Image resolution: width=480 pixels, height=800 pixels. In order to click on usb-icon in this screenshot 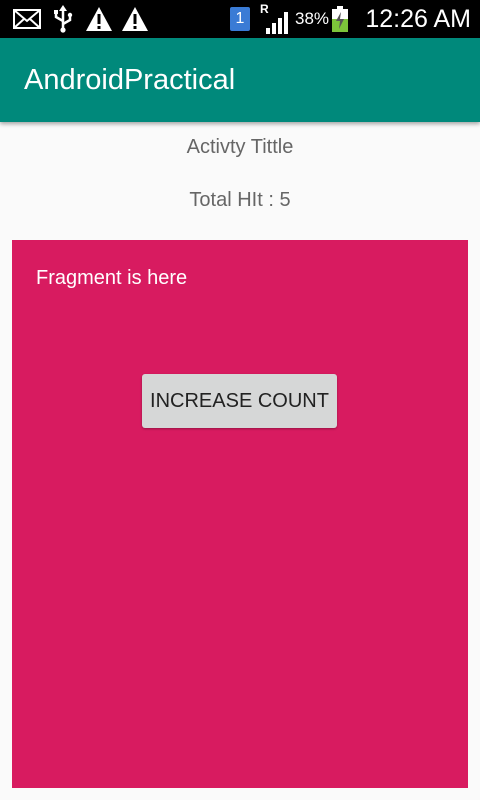, I will do `click(63, 19)`.